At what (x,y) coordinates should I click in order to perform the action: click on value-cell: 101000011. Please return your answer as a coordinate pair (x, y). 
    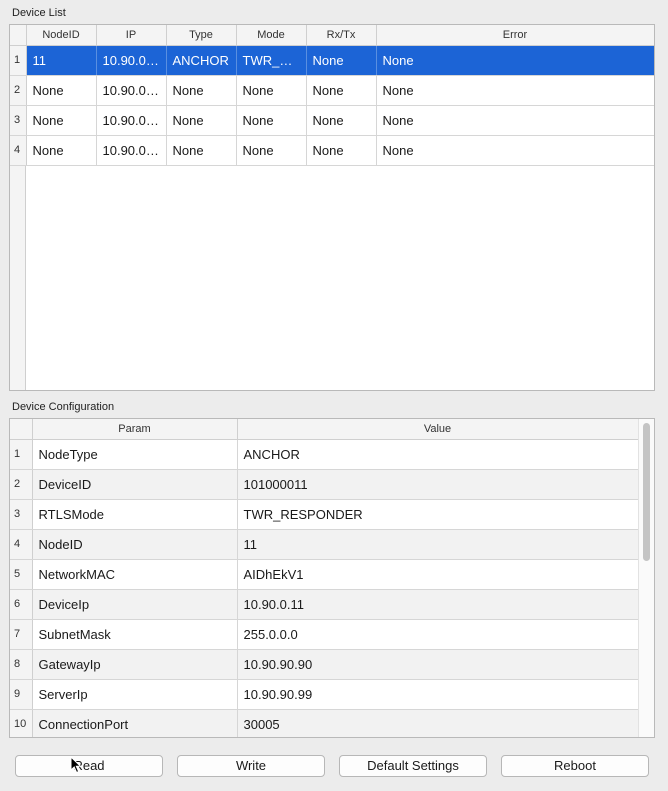
    Looking at the image, I should click on (438, 484).